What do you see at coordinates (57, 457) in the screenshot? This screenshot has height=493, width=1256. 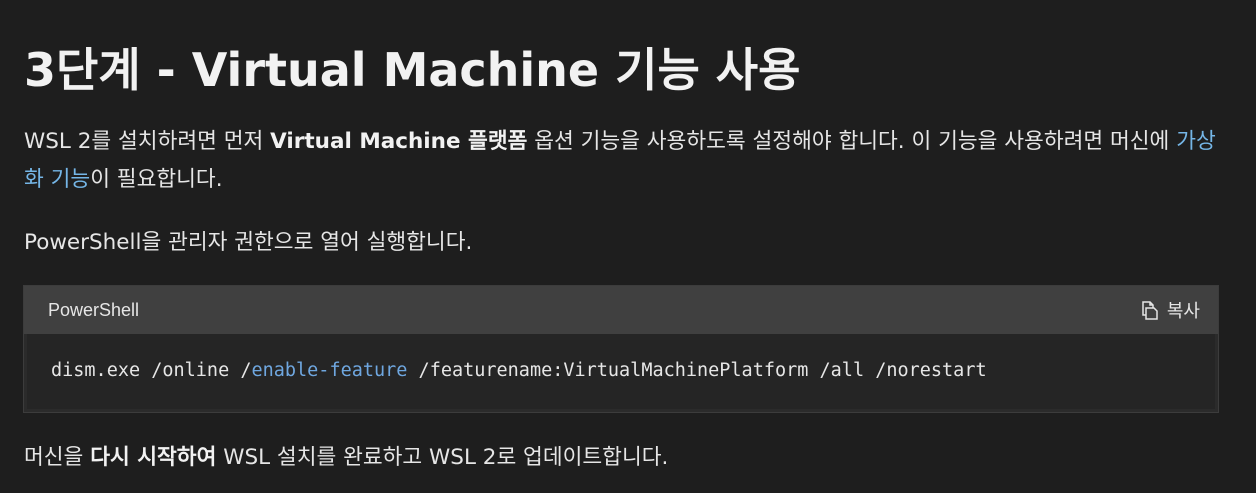 I see `restart-text-1: 머신을` at bounding box center [57, 457].